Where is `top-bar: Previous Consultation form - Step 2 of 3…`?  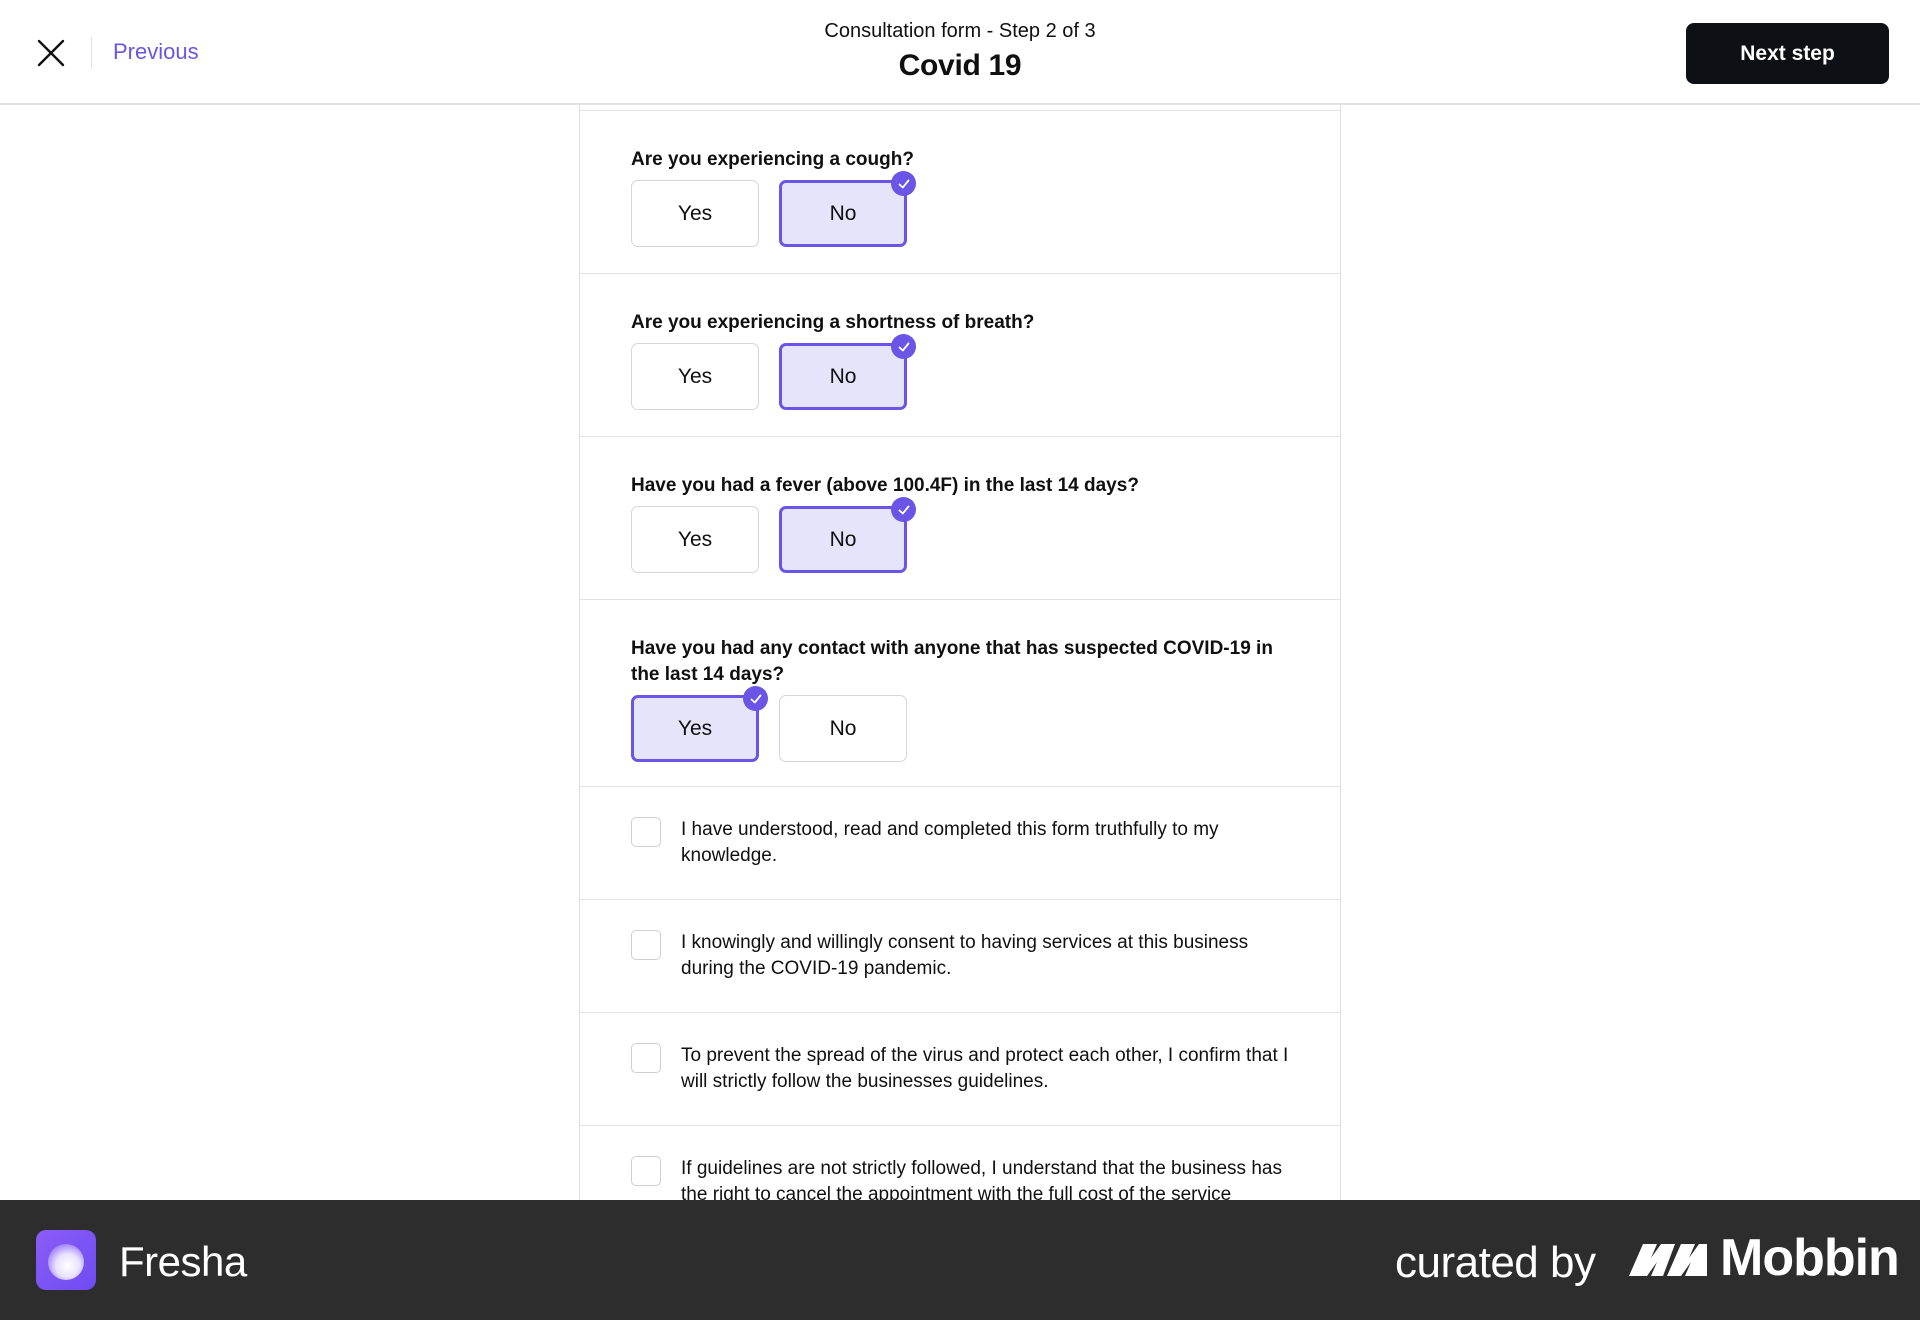 top-bar: Previous Consultation form - Step 2 of 3… is located at coordinates (960, 52).